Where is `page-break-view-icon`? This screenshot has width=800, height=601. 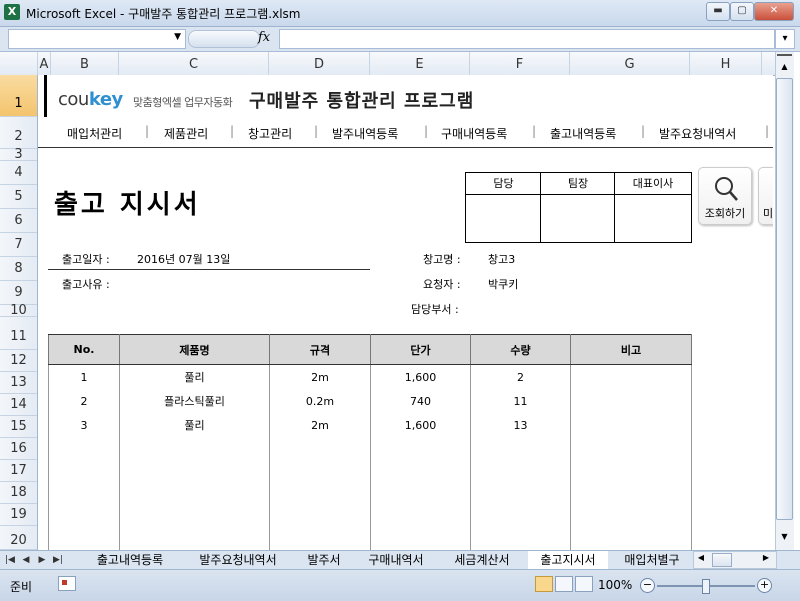
page-break-view-icon is located at coordinates (584, 584).